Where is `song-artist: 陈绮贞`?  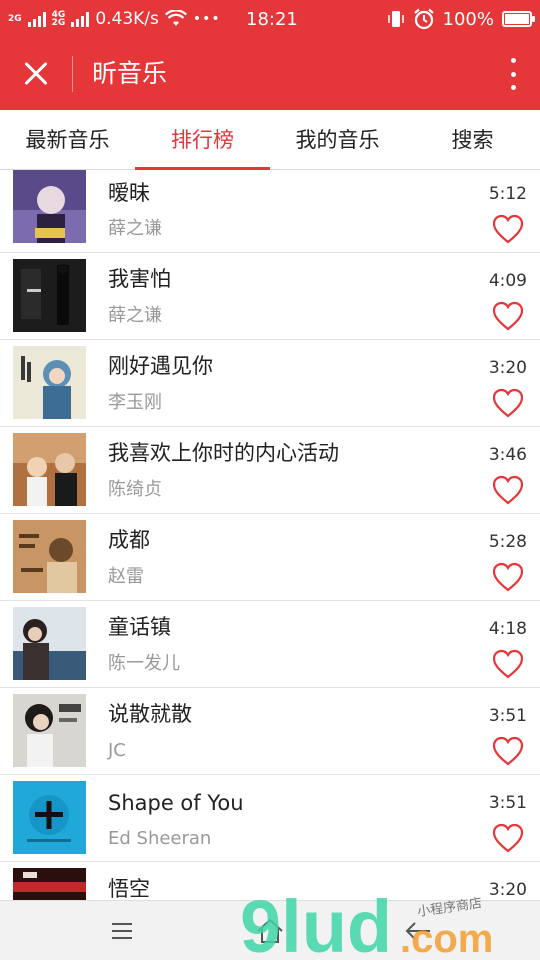
song-artist: 陈绮贞 is located at coordinates (135, 489).